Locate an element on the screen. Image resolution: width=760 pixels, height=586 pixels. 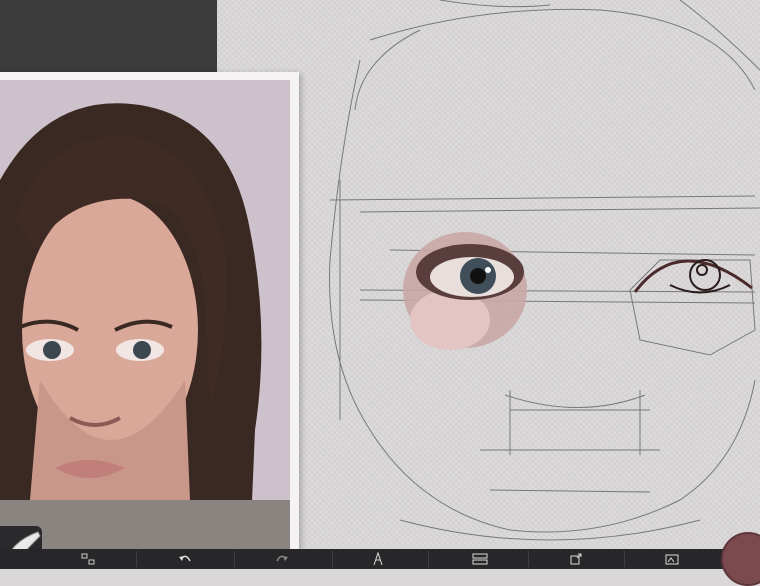
painted-eye-left is located at coordinates (465, 291).